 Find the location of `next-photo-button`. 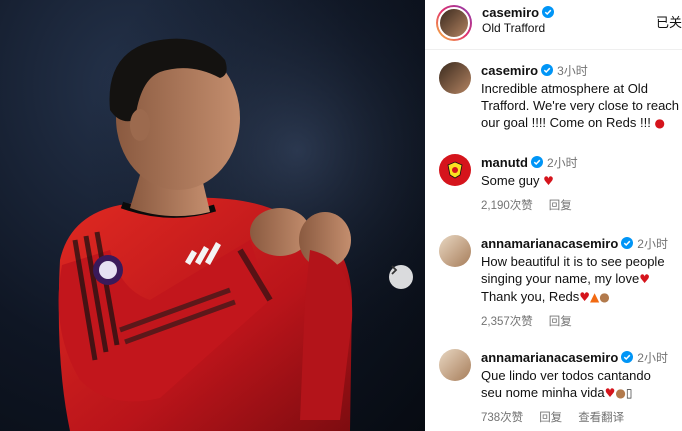

next-photo-button is located at coordinates (401, 277).